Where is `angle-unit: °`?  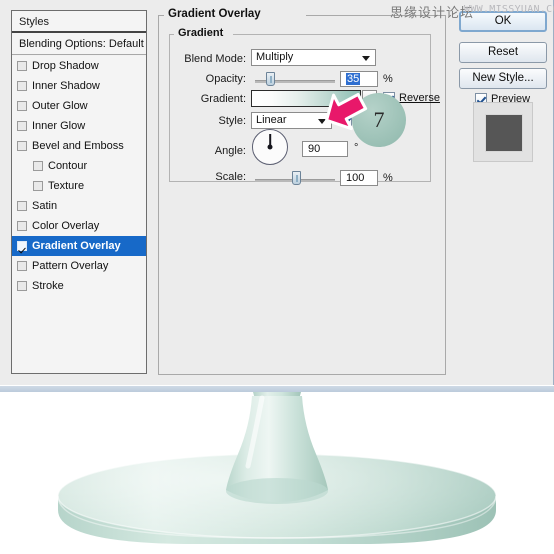
angle-unit: ° is located at coordinates (356, 148).